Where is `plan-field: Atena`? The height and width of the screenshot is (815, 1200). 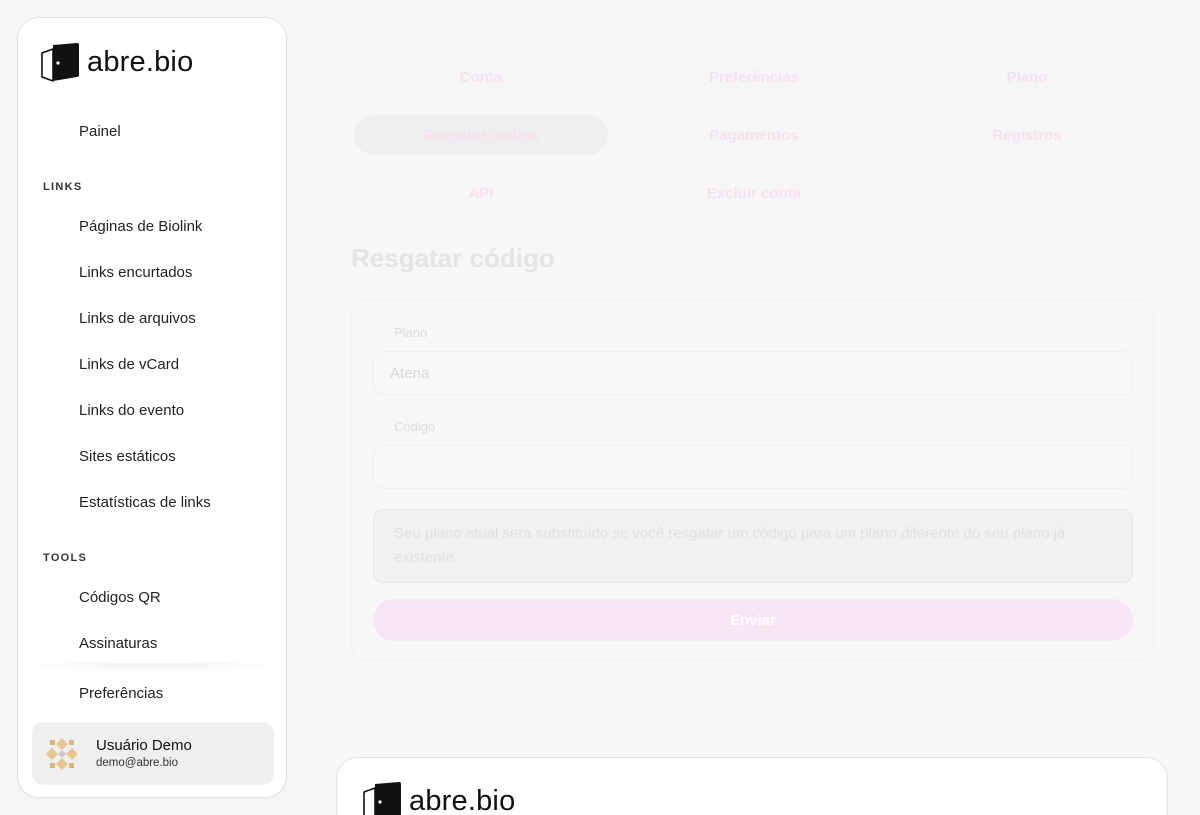
plan-field: Atena is located at coordinates (753, 373).